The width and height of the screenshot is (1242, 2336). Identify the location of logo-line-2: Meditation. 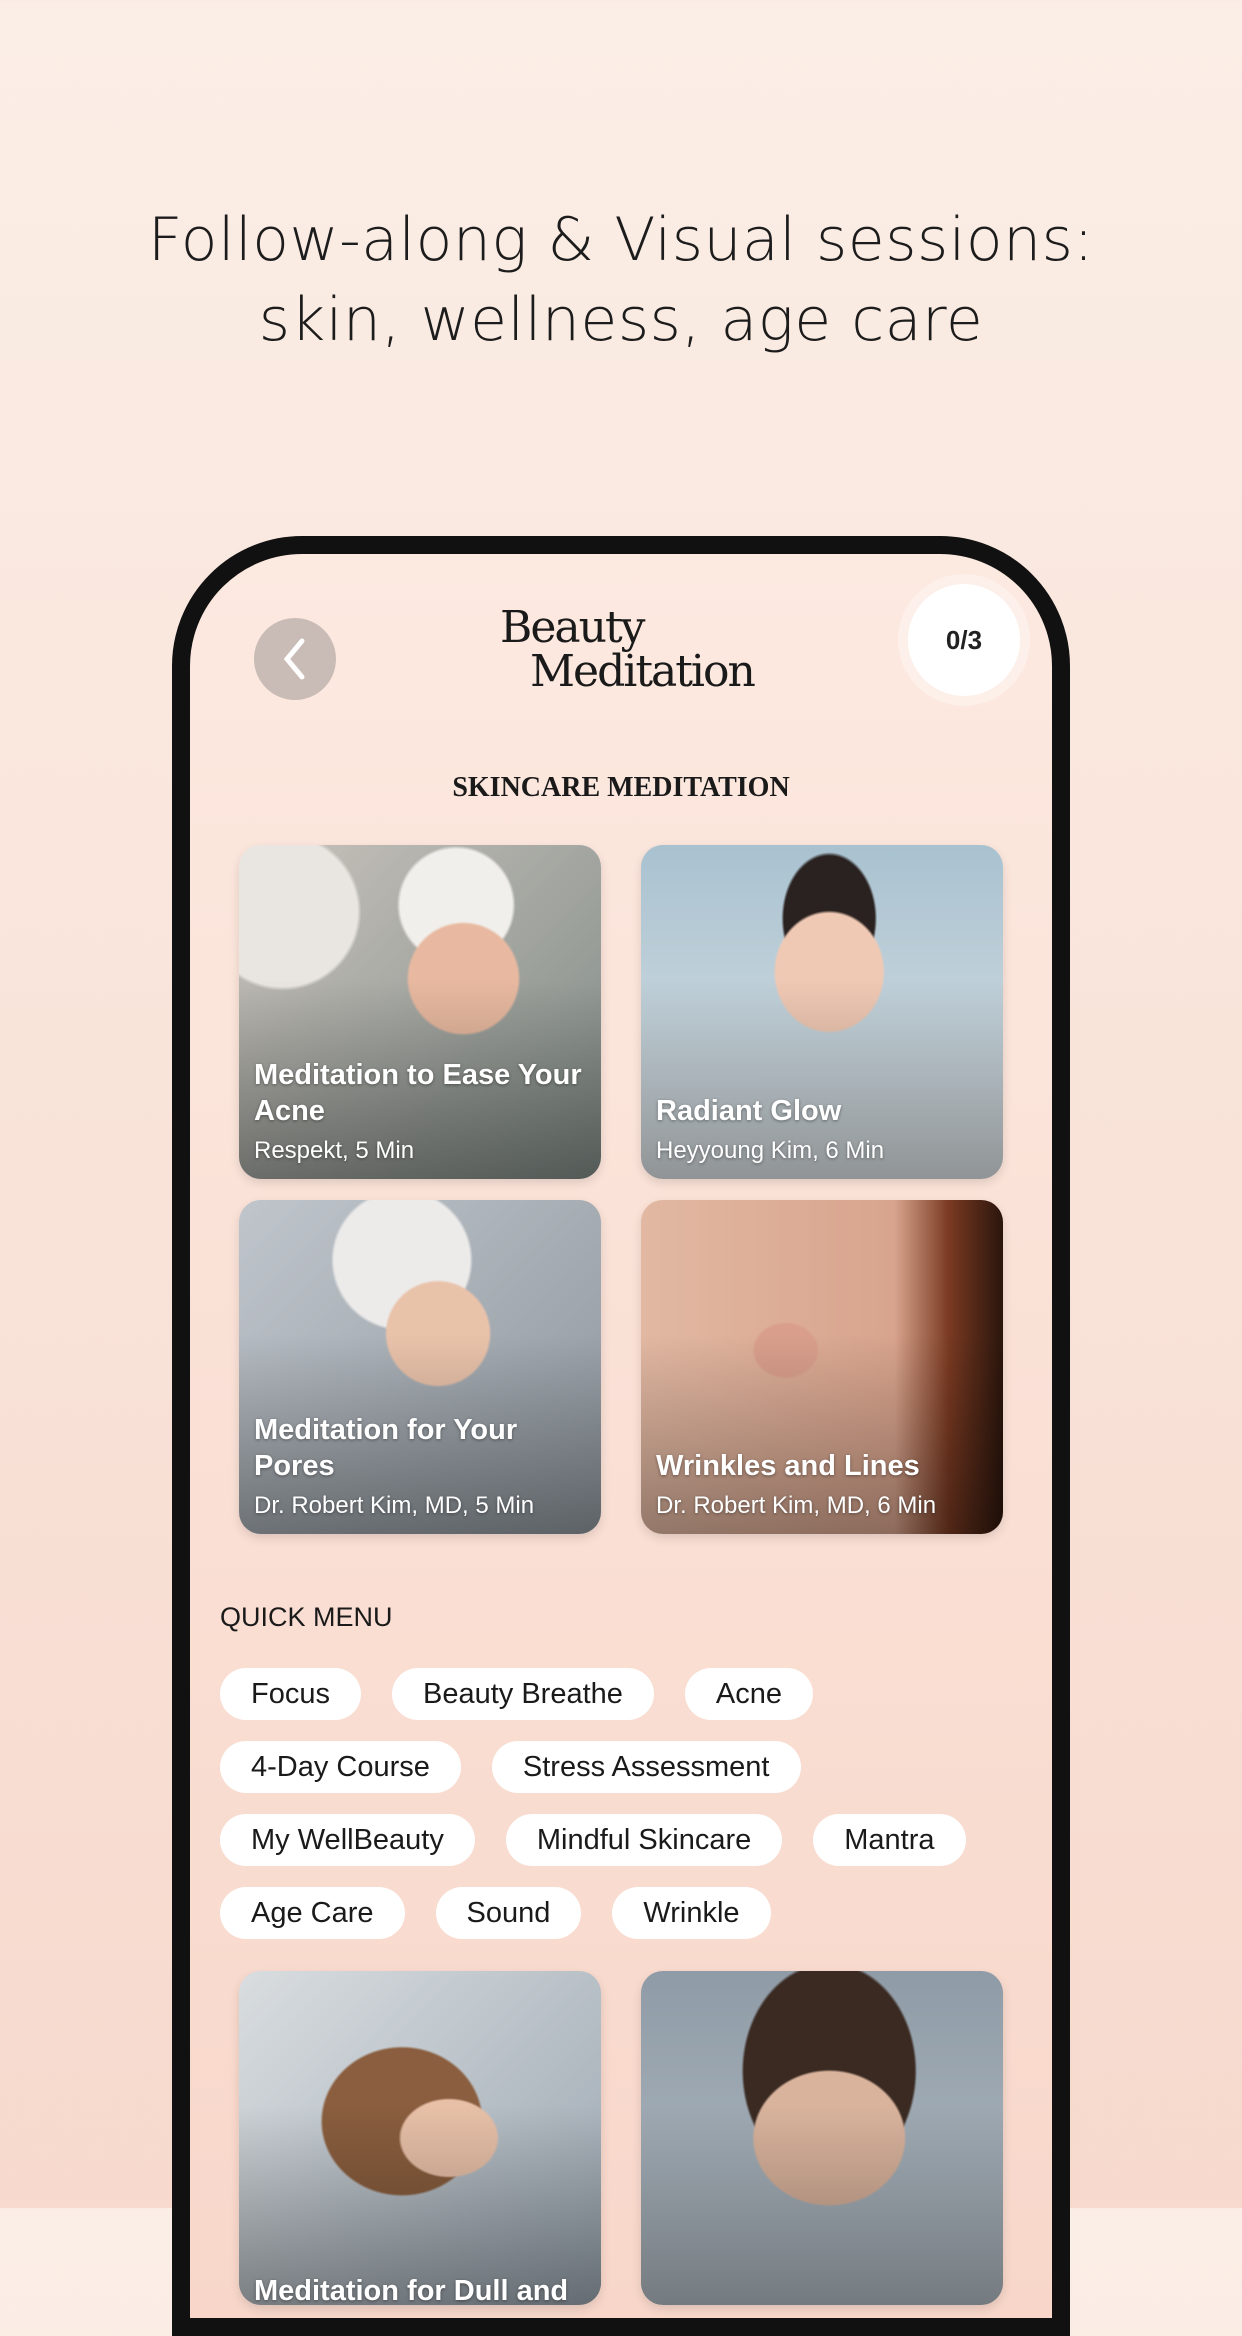
(643, 671).